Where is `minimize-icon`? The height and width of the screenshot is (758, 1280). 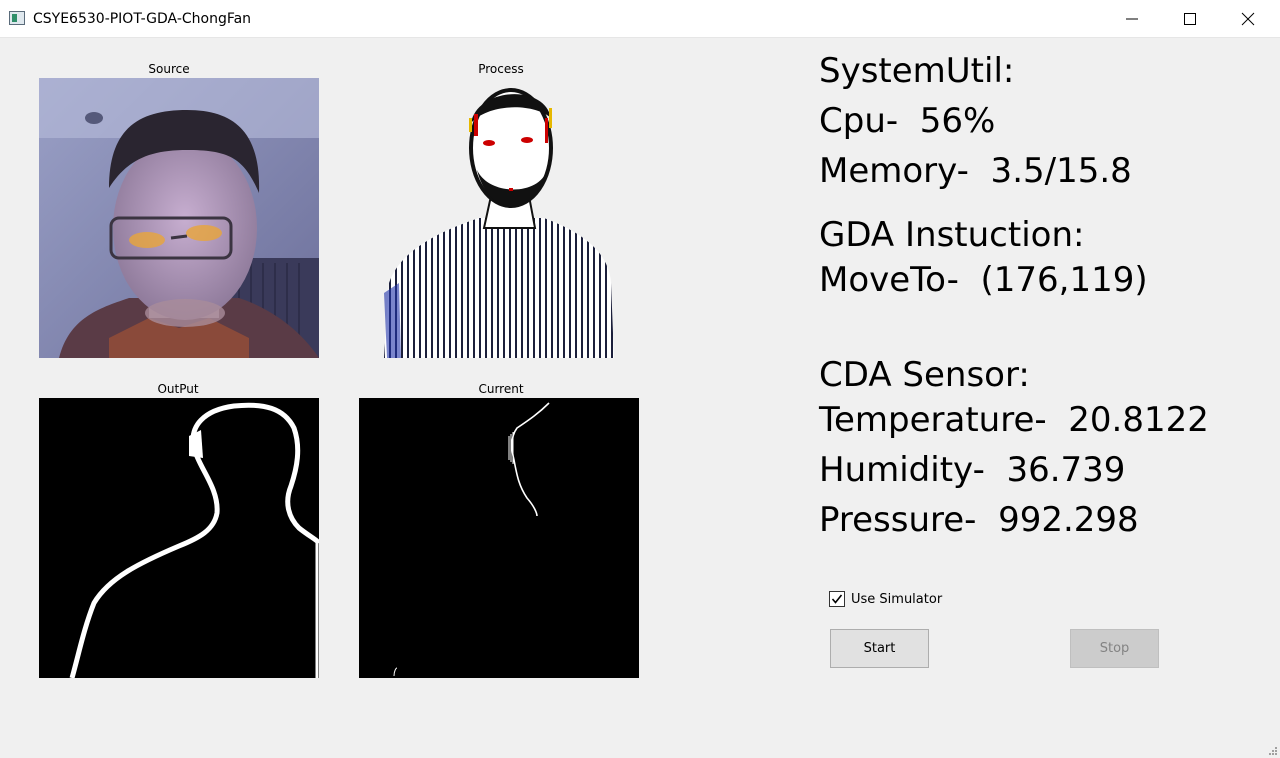 minimize-icon is located at coordinates (1132, 19).